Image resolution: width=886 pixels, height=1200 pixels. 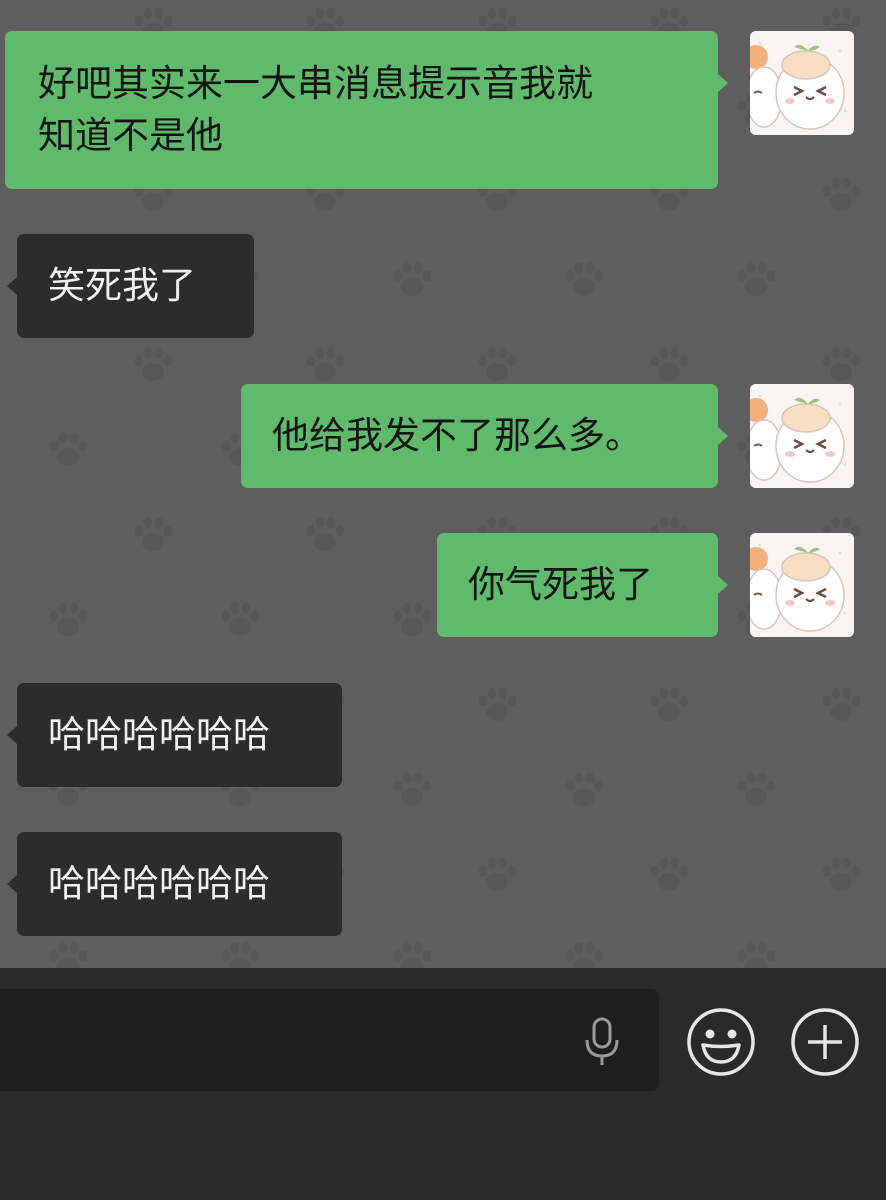 I want to click on message-input, so click(x=329, y=1040).